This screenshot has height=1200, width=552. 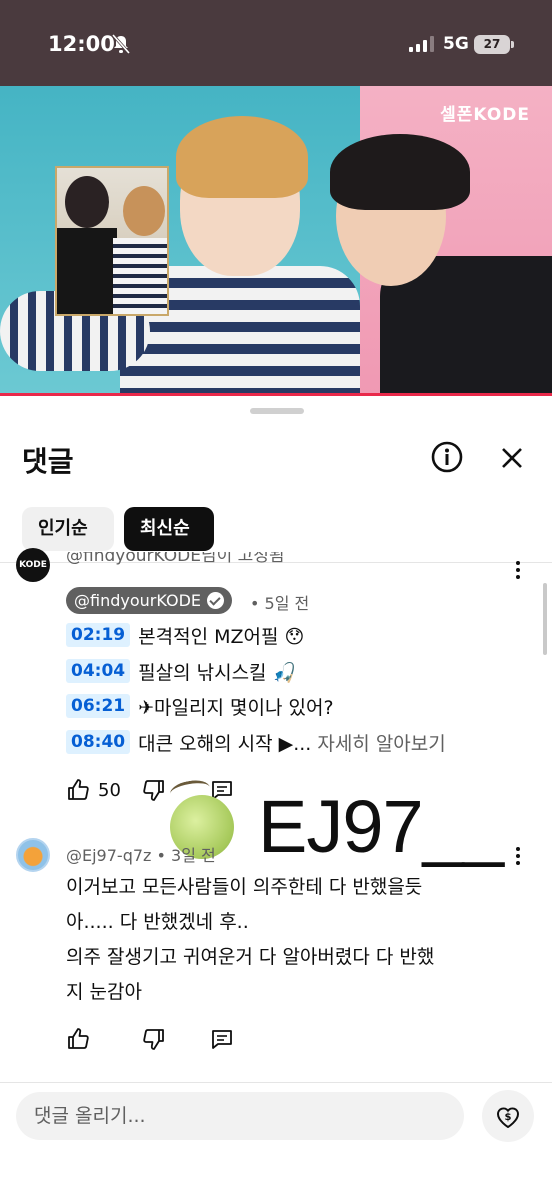 What do you see at coordinates (48, 461) in the screenshot?
I see `sheet-title: 댓글` at bounding box center [48, 461].